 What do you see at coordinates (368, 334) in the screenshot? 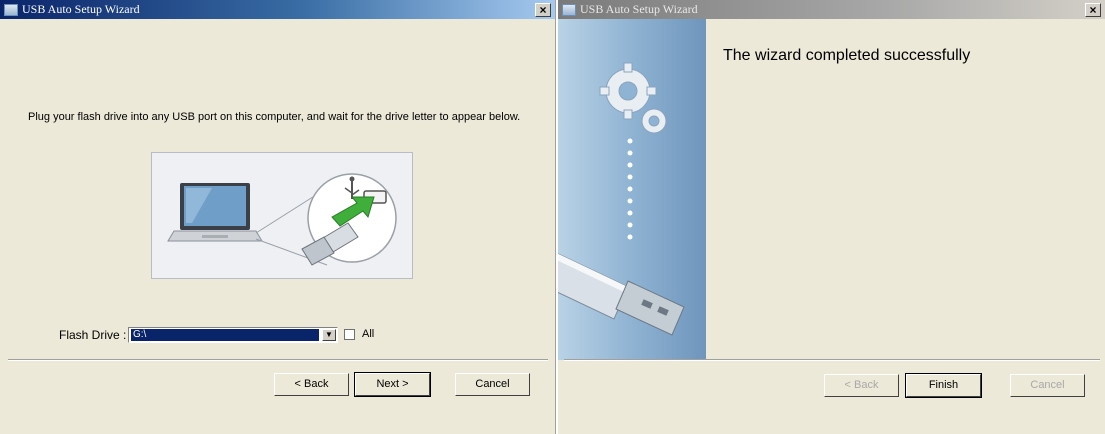
I see `all-checkbox-label: All` at bounding box center [368, 334].